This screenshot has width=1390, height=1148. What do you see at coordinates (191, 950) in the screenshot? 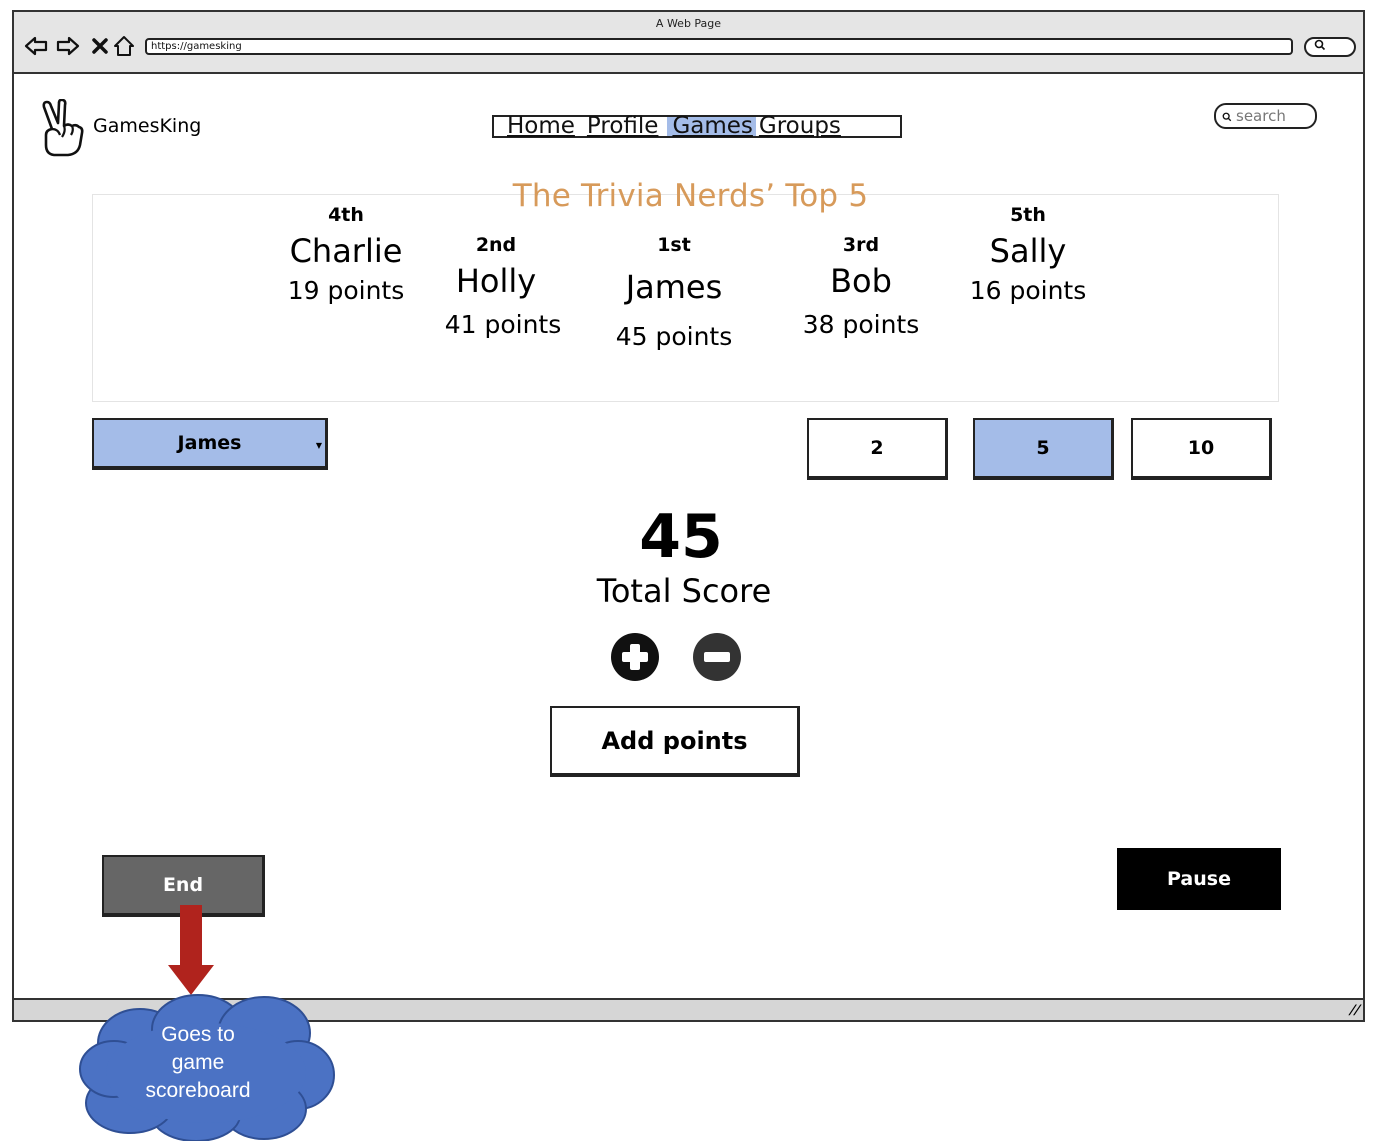
I see `annotation-arrow` at bounding box center [191, 950].